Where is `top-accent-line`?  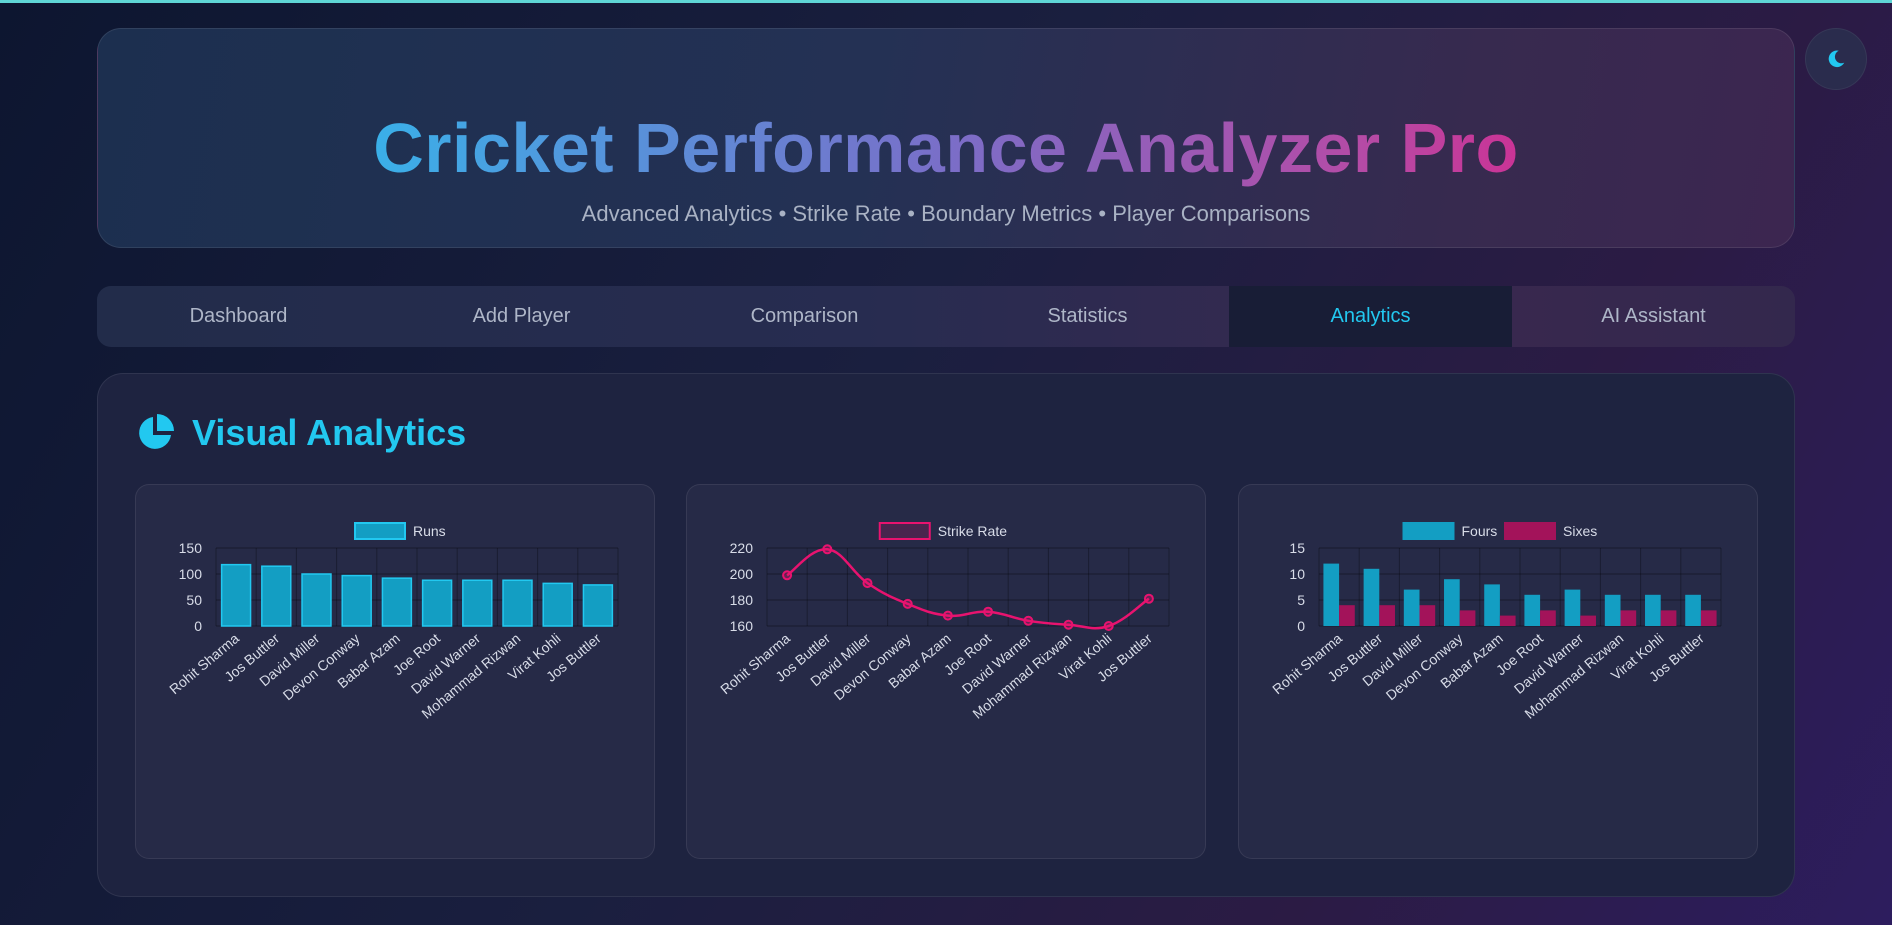
top-accent-line is located at coordinates (946, 1).